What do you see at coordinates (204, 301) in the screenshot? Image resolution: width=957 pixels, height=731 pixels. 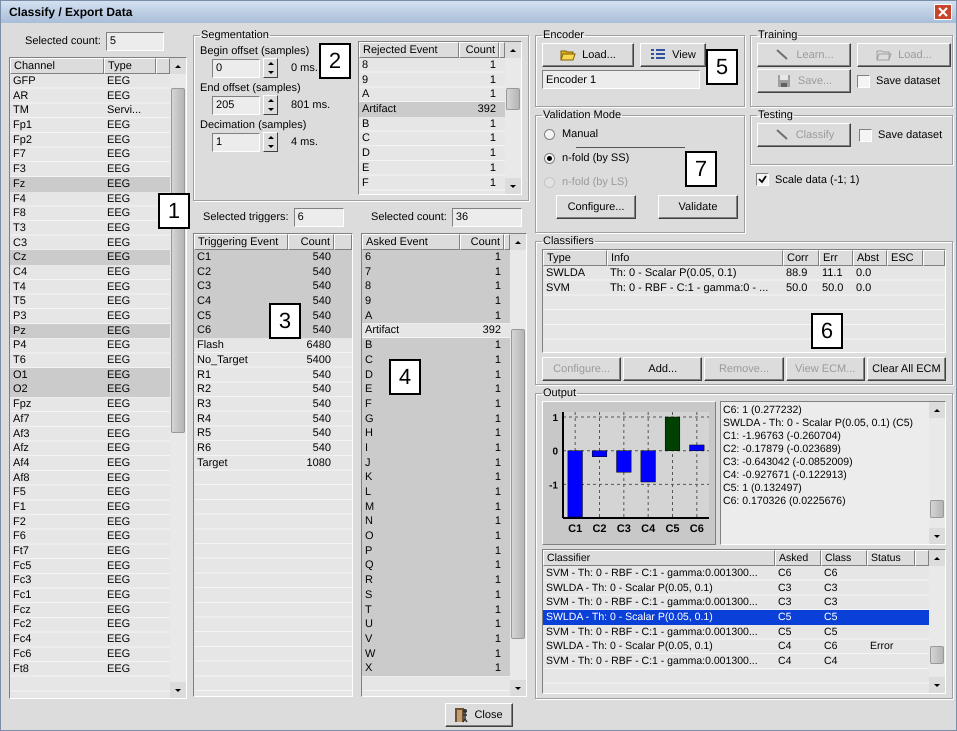 I see `table-cell: C4` at bounding box center [204, 301].